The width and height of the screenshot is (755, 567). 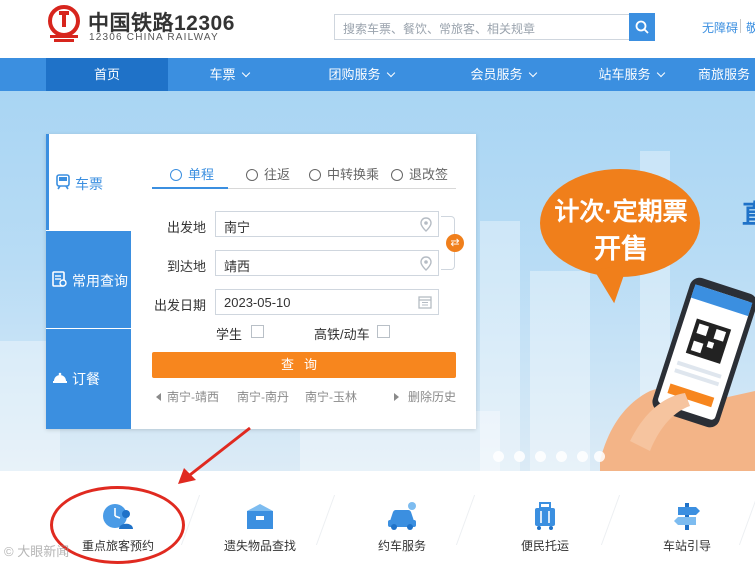 I want to click on service-label: 车站引导, so click(x=686, y=546).